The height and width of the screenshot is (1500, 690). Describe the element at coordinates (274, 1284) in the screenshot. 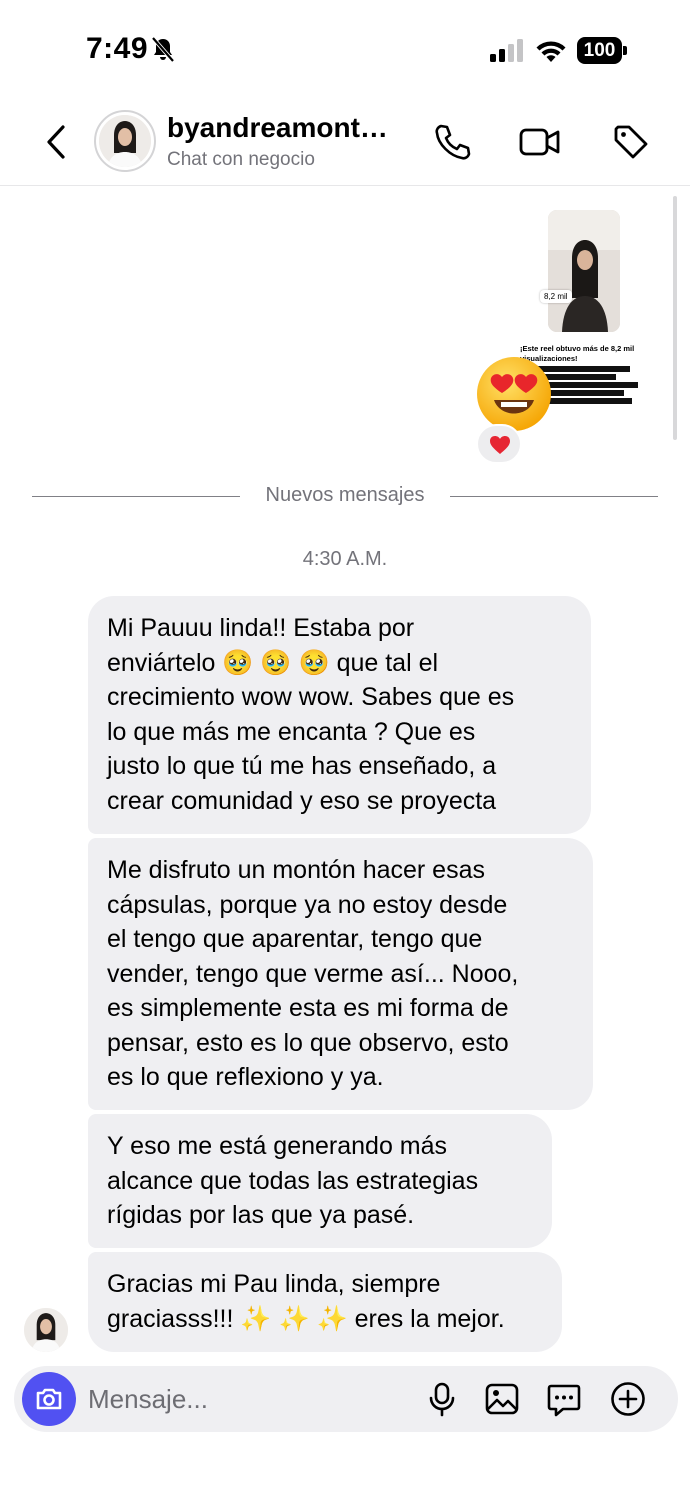

I see `message-line: Gracias mi Pau linda, siempre` at that location.